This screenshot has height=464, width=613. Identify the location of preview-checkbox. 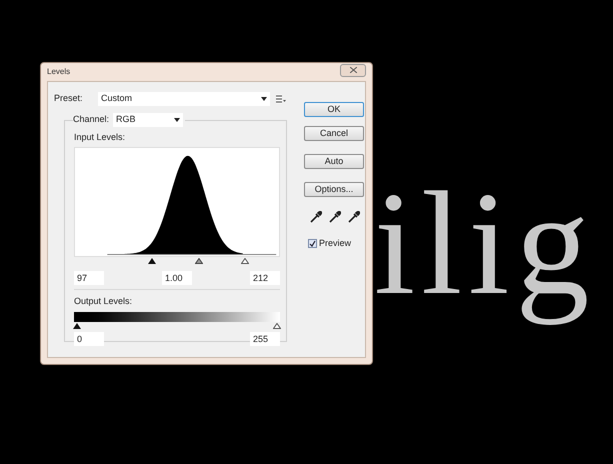
(312, 243).